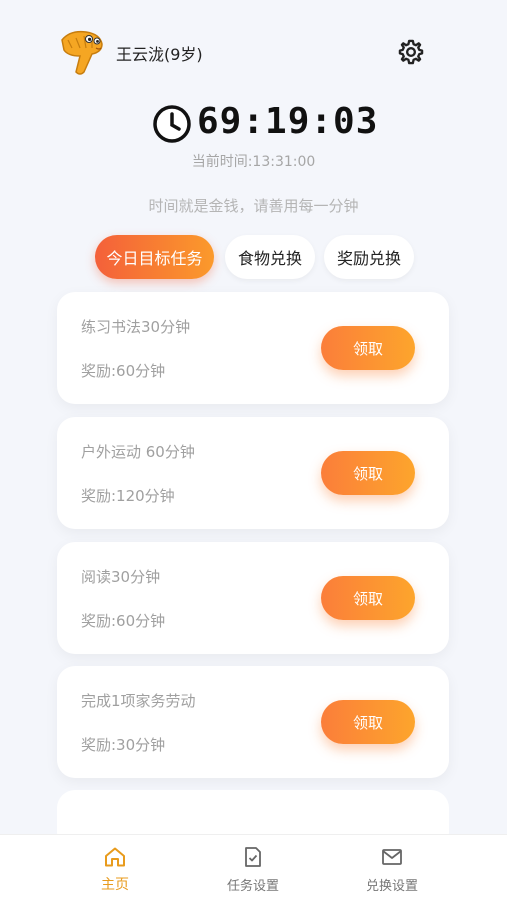  I want to click on countdown-timer: 69:19:03, so click(288, 121).